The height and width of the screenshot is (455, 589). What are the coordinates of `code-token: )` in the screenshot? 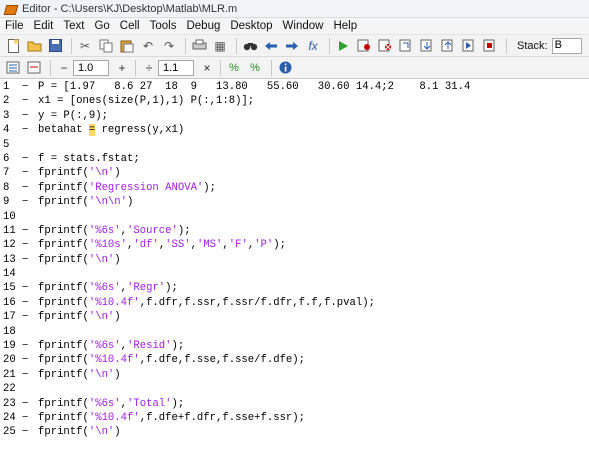 It's located at (117, 432).